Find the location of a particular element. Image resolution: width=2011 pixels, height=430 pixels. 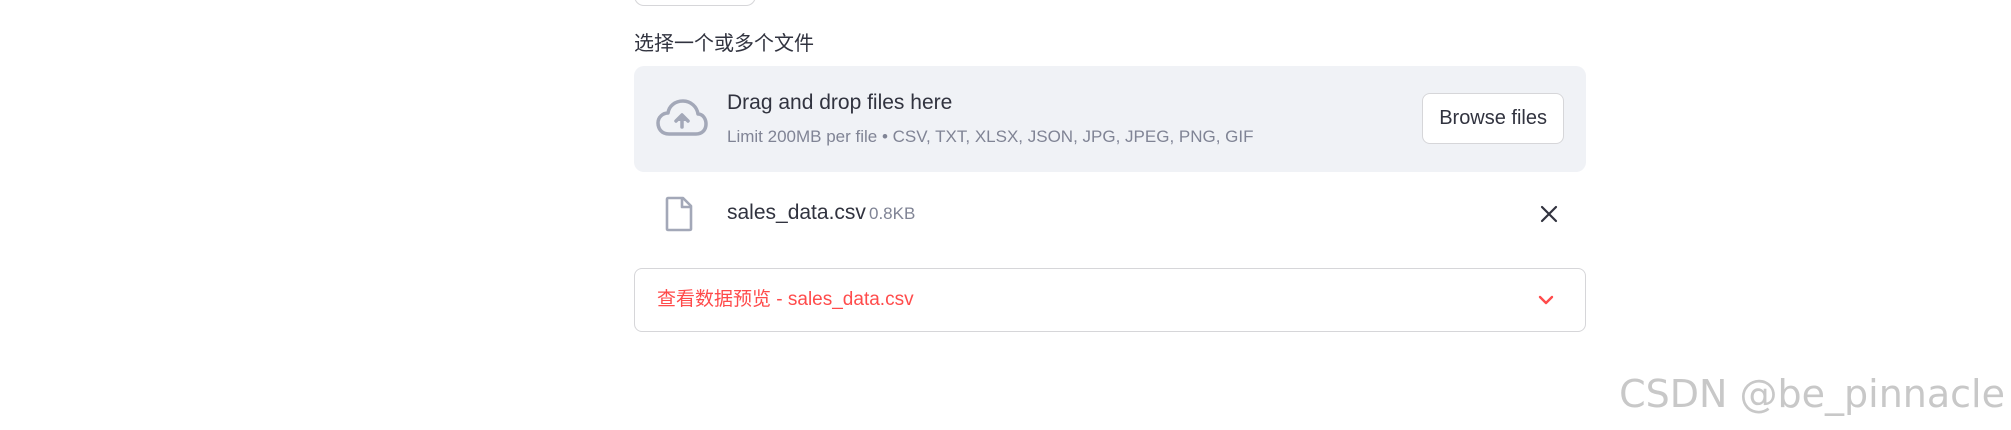

expander-label: 查看数据预览 - sales_data.csv is located at coordinates (785, 299).